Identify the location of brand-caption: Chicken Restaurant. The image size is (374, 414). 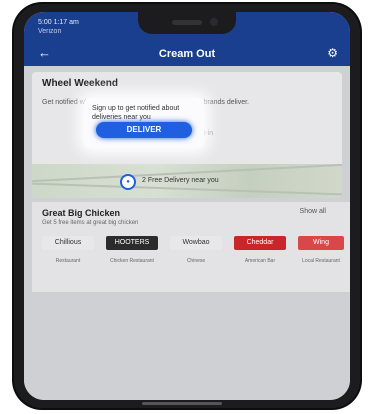
(132, 261).